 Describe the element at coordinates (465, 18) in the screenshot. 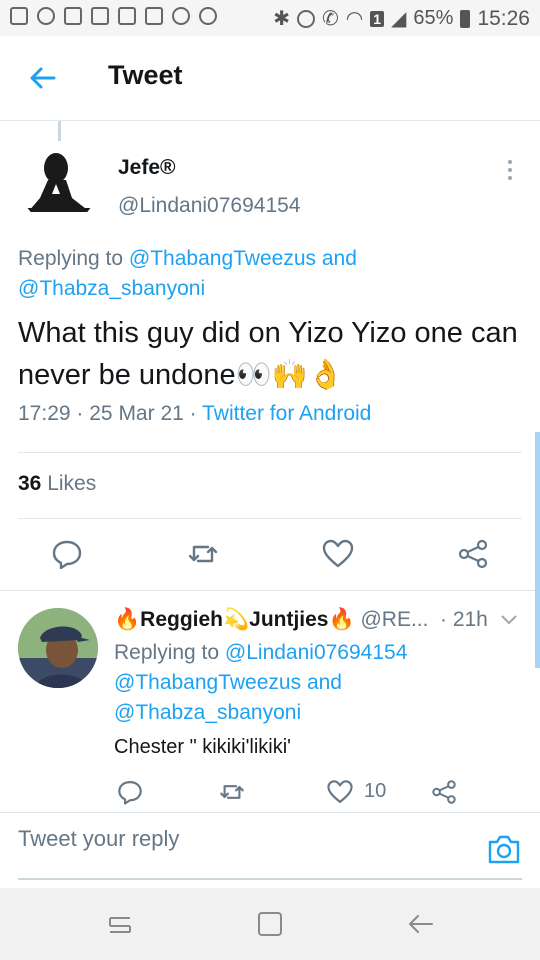

I see `battery-icon` at that location.